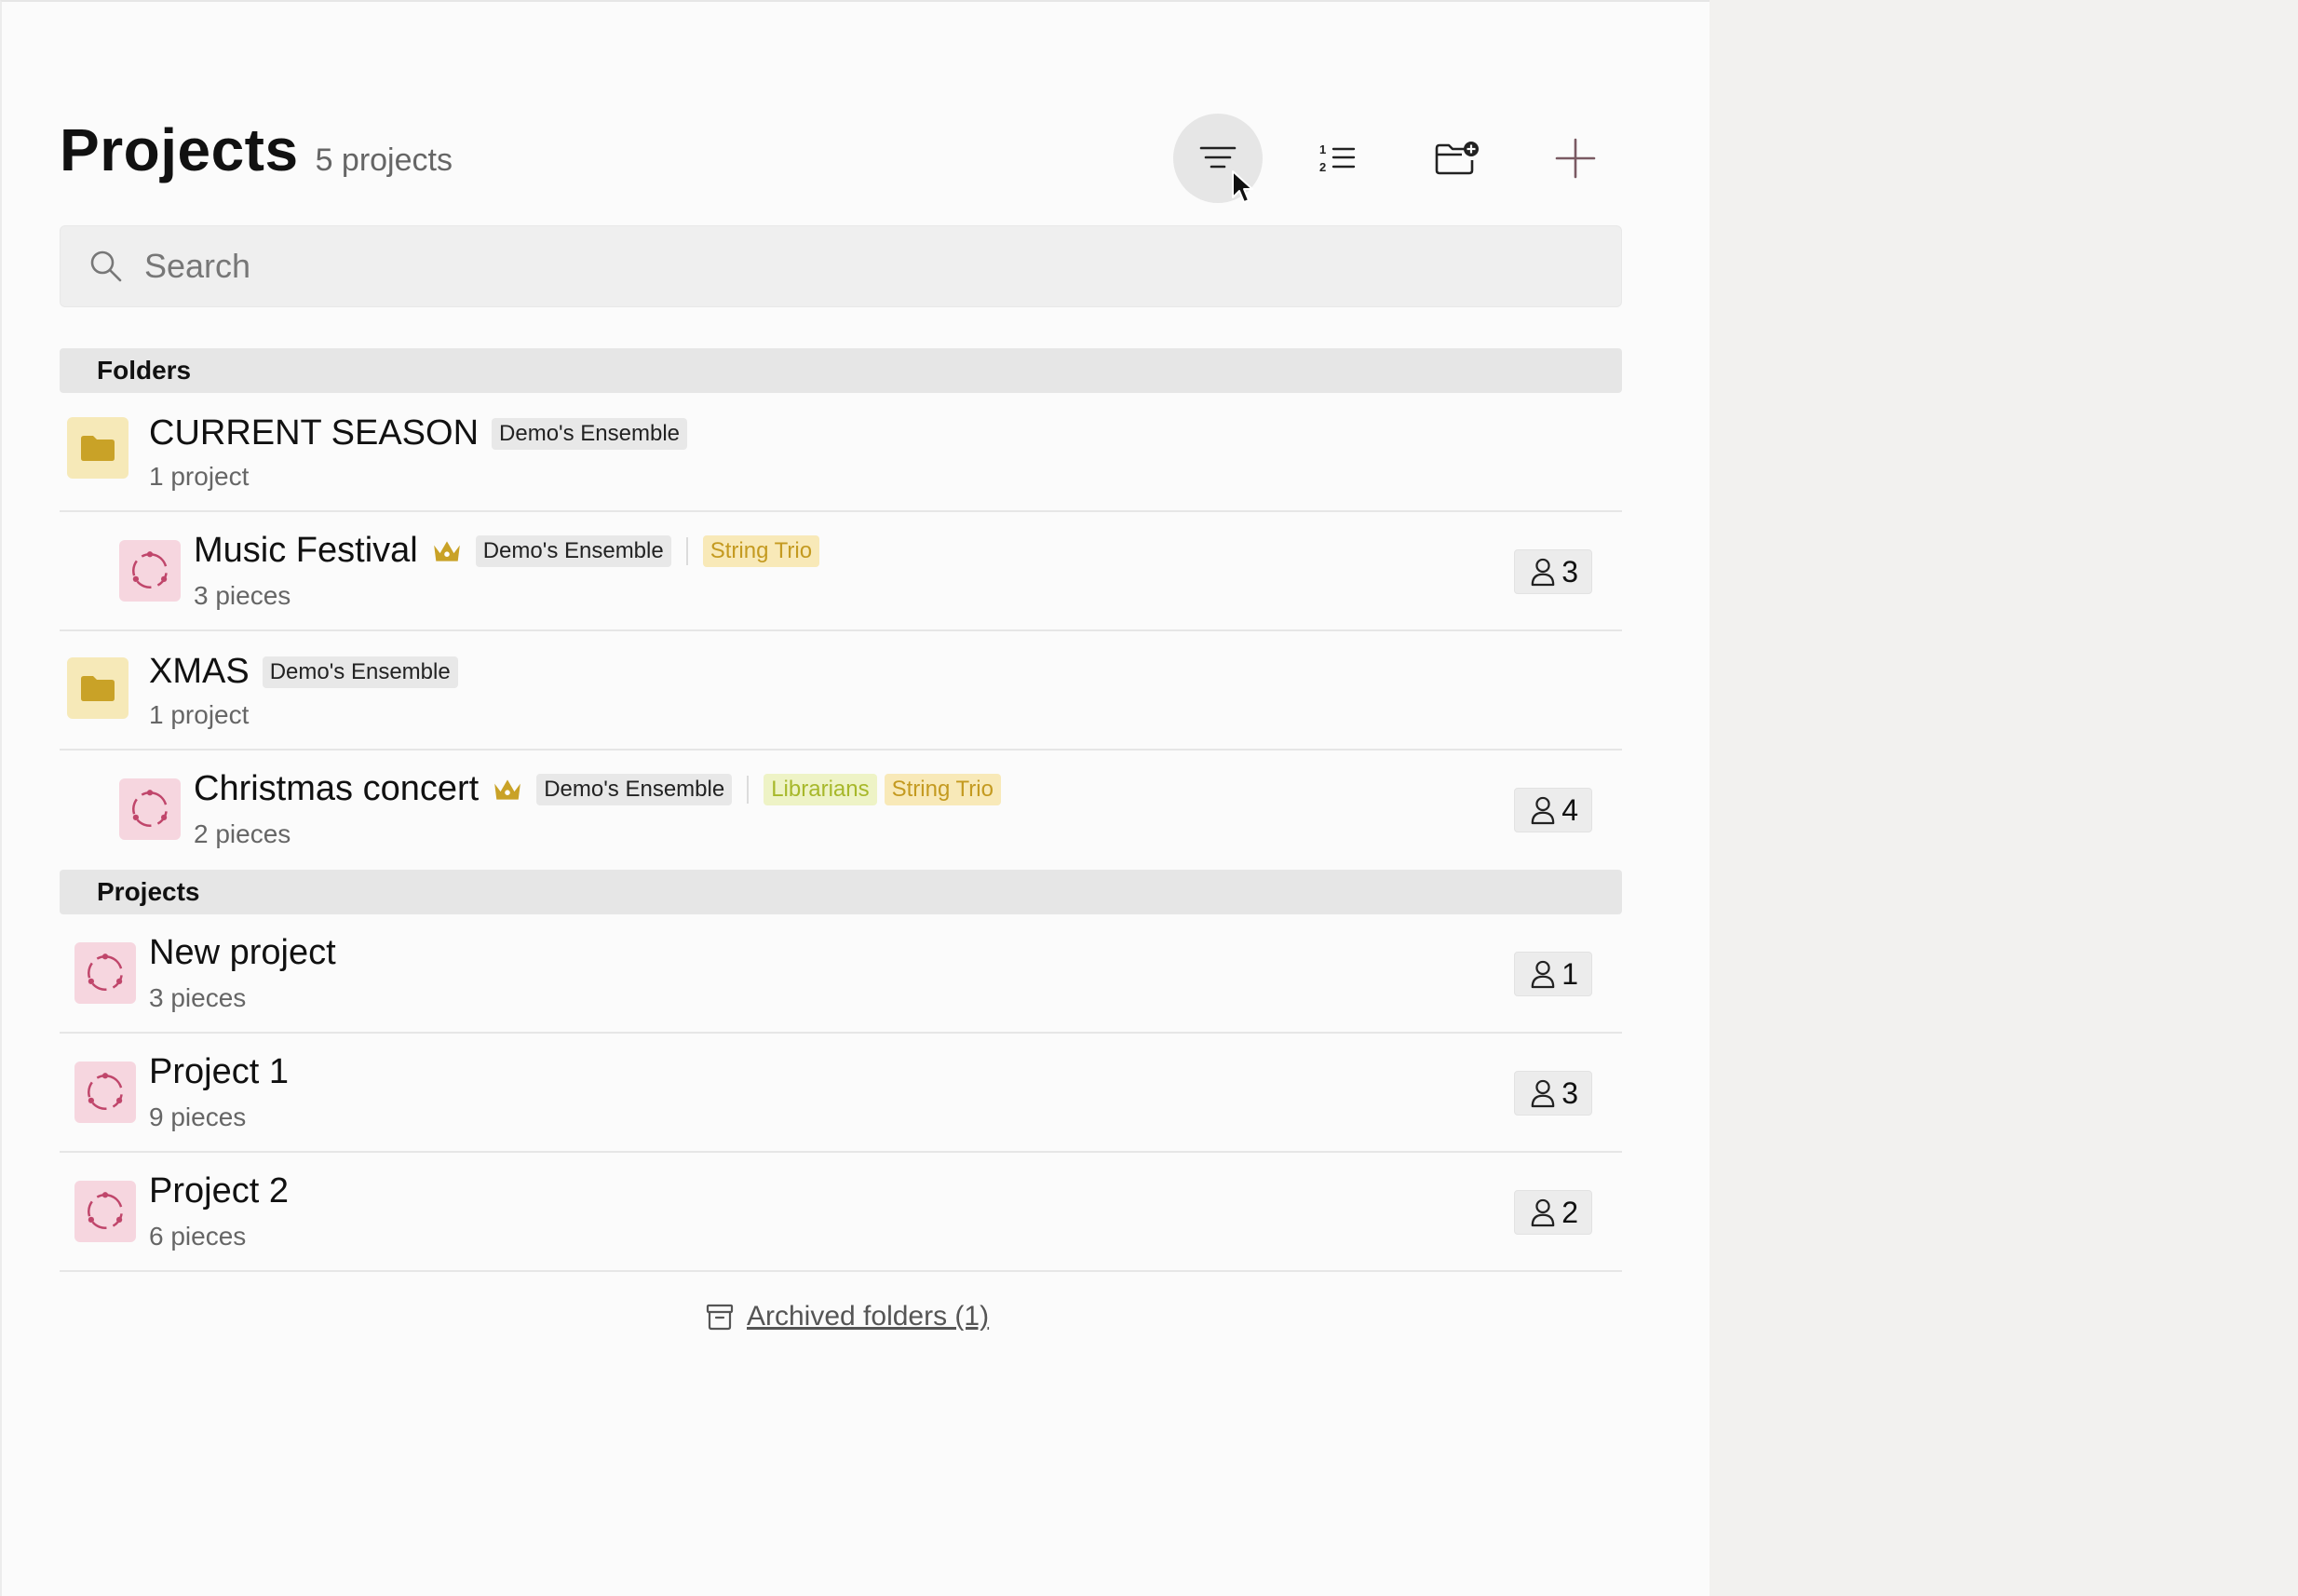 The height and width of the screenshot is (1596, 2298). Describe the element at coordinates (871, 266) in the screenshot. I see `search-input` at that location.